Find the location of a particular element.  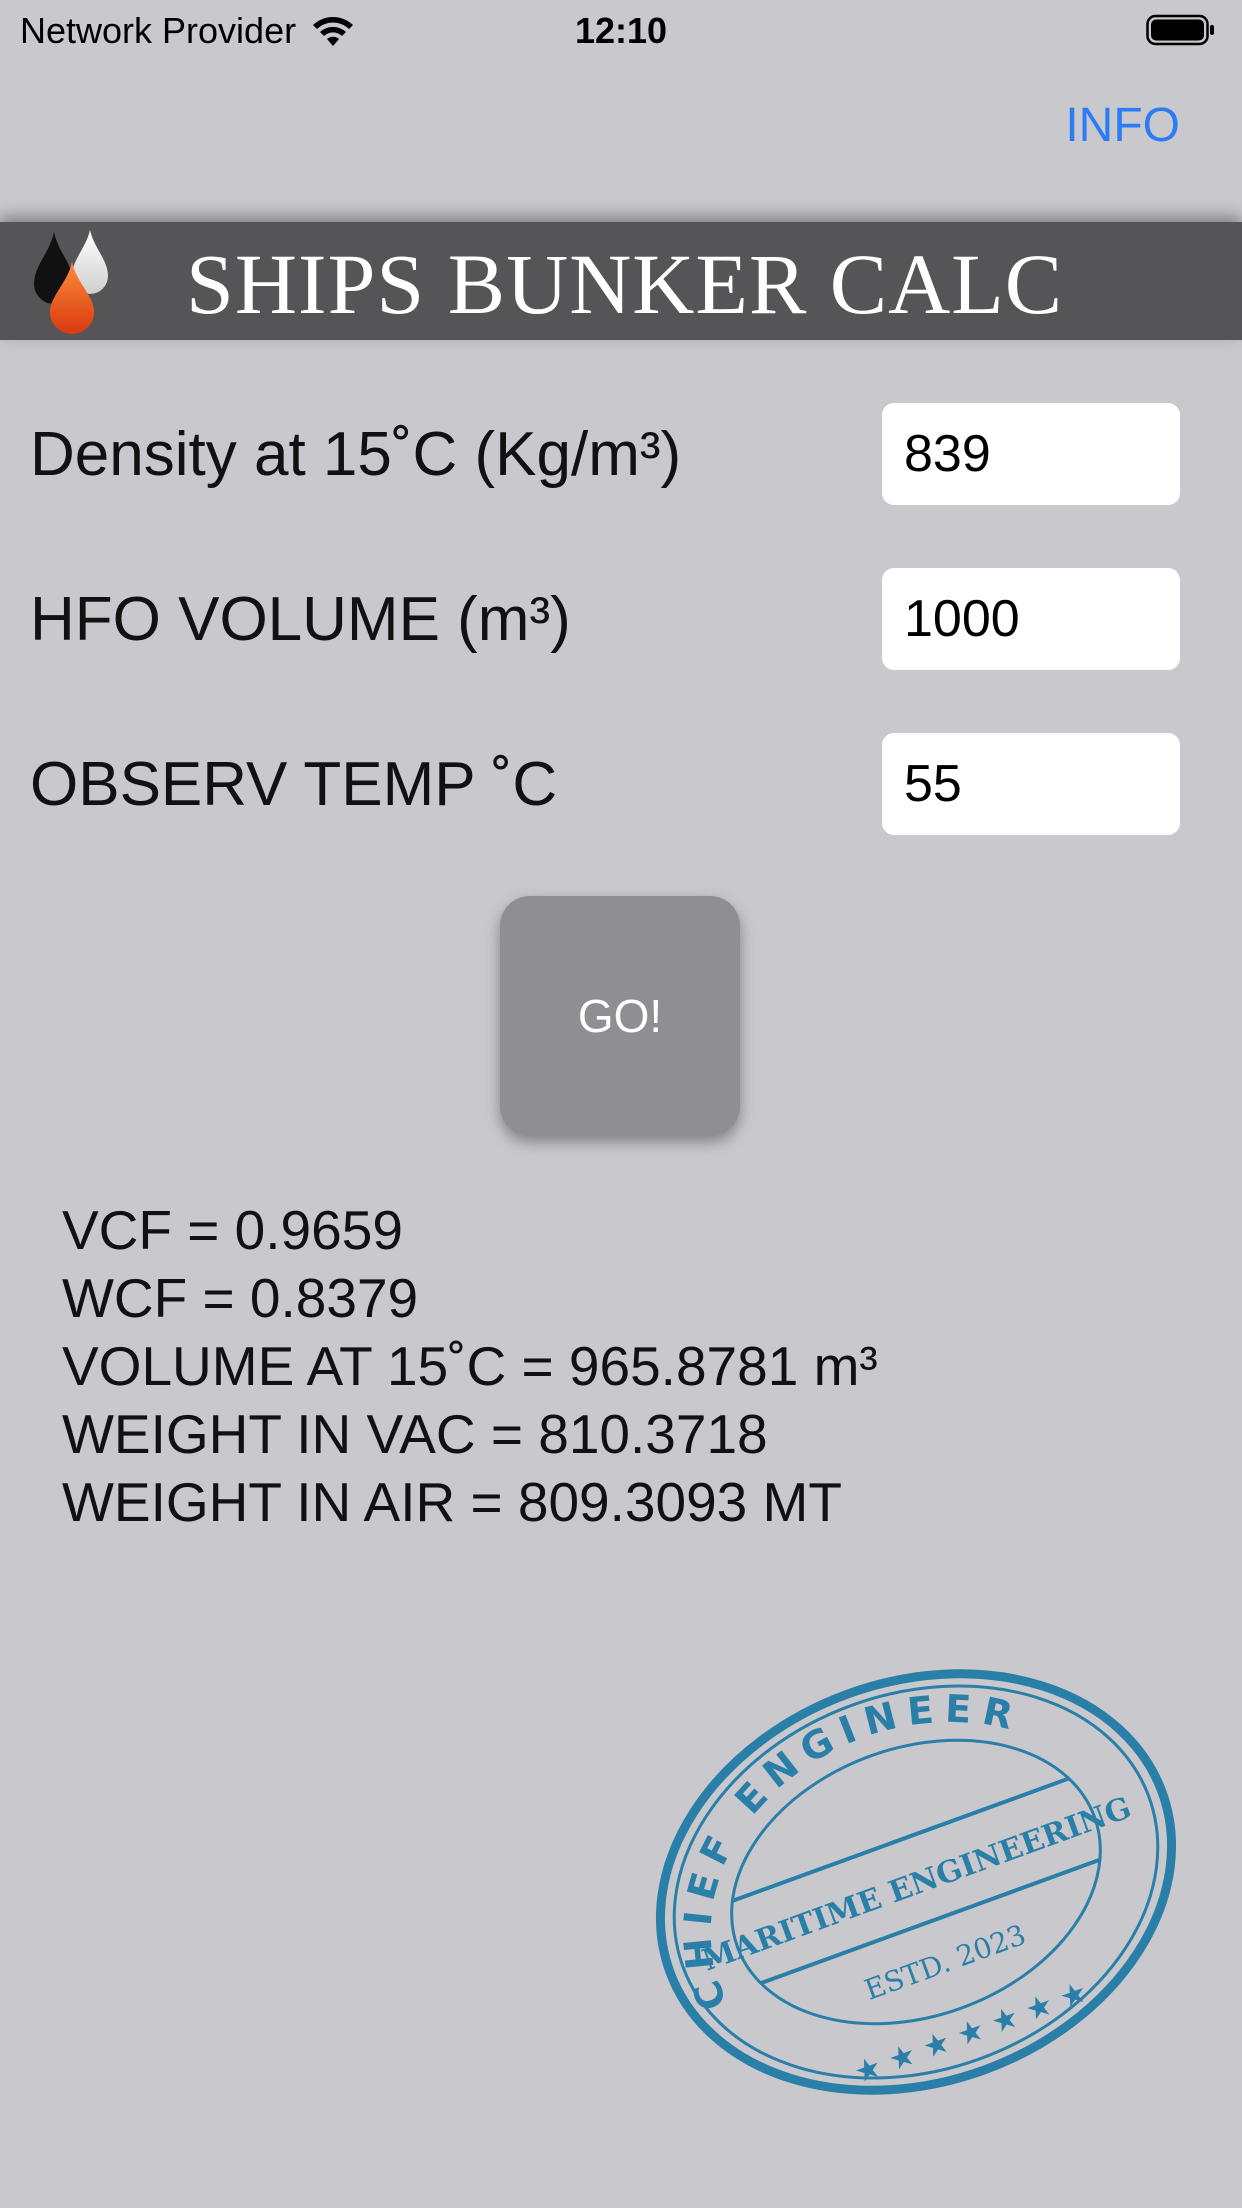

header-banner: SHIPS BUNKER CALC is located at coordinates (621, 281).